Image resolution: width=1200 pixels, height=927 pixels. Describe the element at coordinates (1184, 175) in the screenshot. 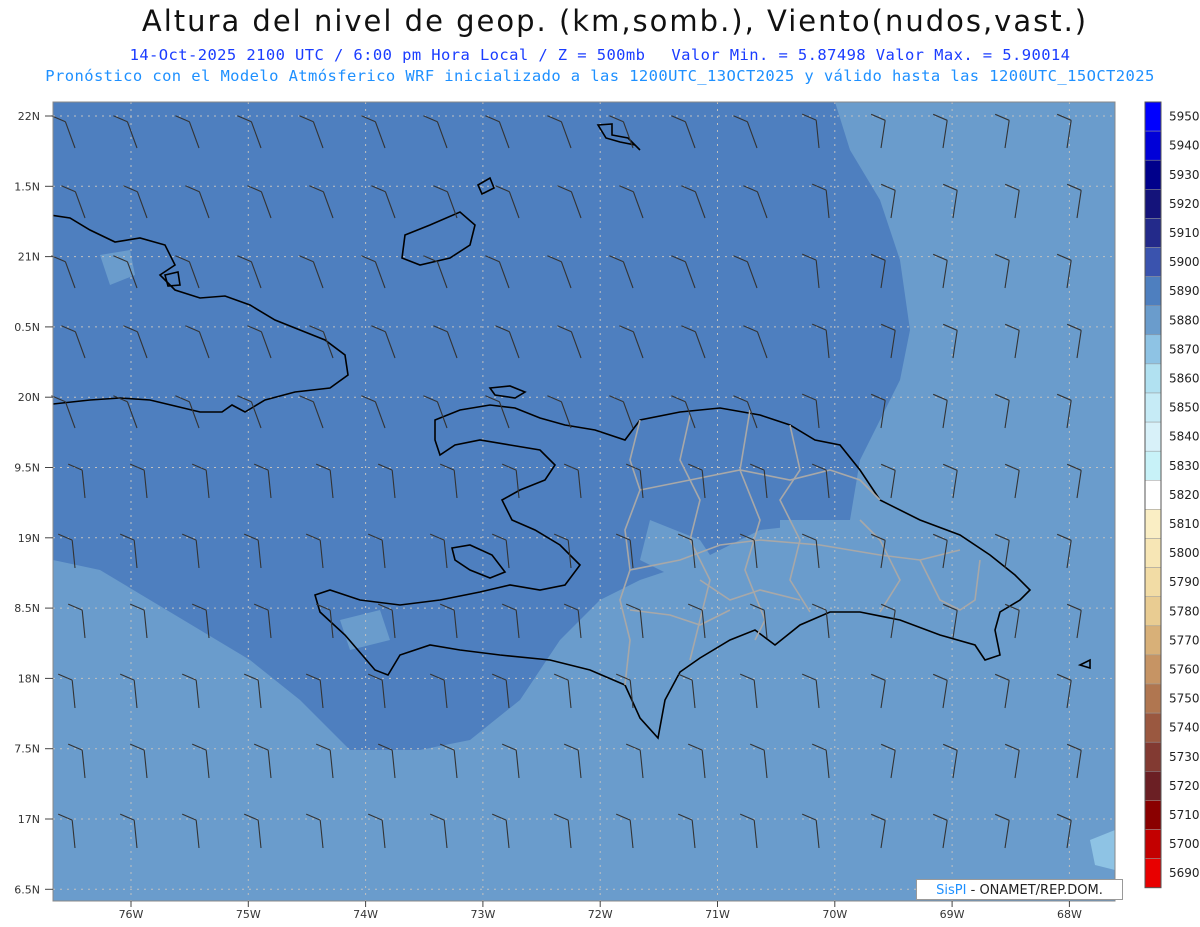

I see `colorbar-label: 5930` at that location.